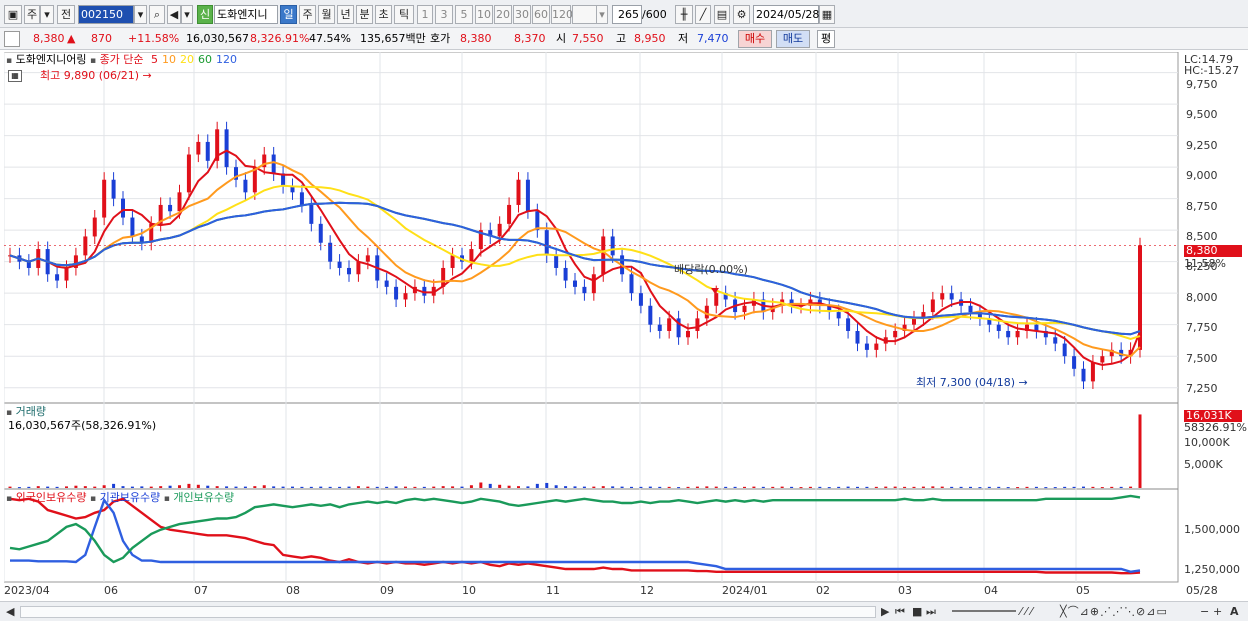 The height and width of the screenshot is (621, 1248). What do you see at coordinates (602, 14) in the screenshot?
I see `minute-dropdown-icon: ▾` at bounding box center [602, 14].